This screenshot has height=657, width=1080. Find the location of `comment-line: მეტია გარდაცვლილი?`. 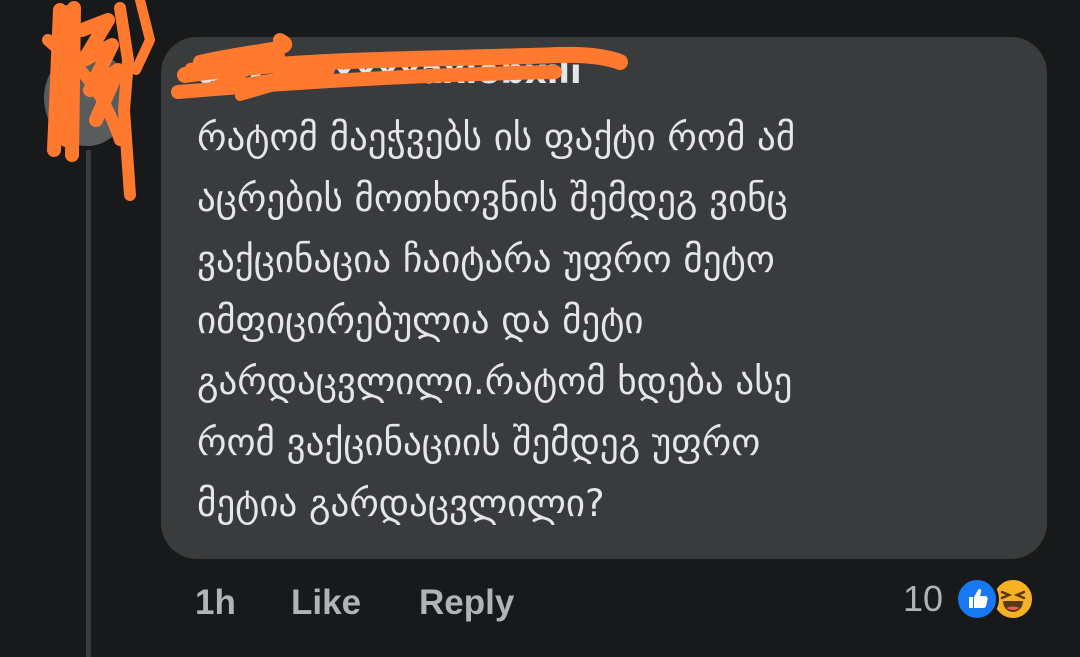

comment-line: მეტია გარდაცვლილი? is located at coordinates (401, 503).